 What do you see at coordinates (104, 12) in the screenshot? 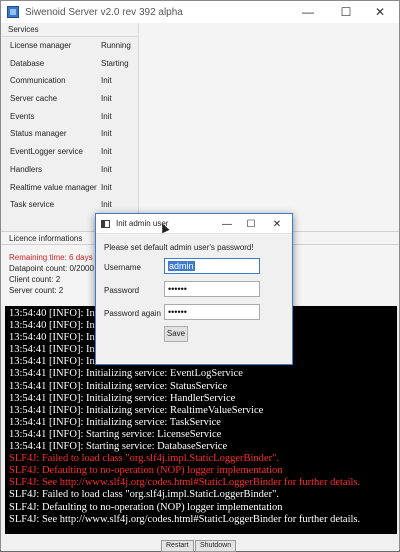
I see `window-title: Siwenoid Server v2.0 rev 392 alpha` at bounding box center [104, 12].